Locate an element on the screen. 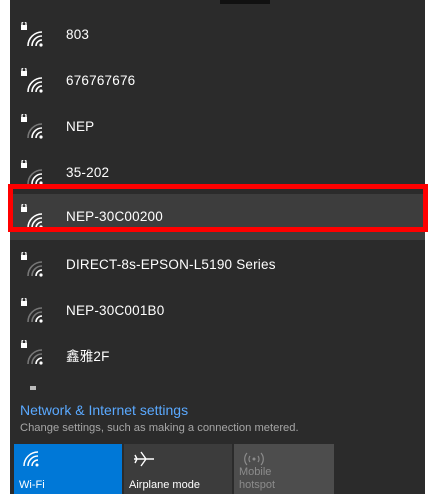  network-item: 鑫雅2F is located at coordinates (217, 353).